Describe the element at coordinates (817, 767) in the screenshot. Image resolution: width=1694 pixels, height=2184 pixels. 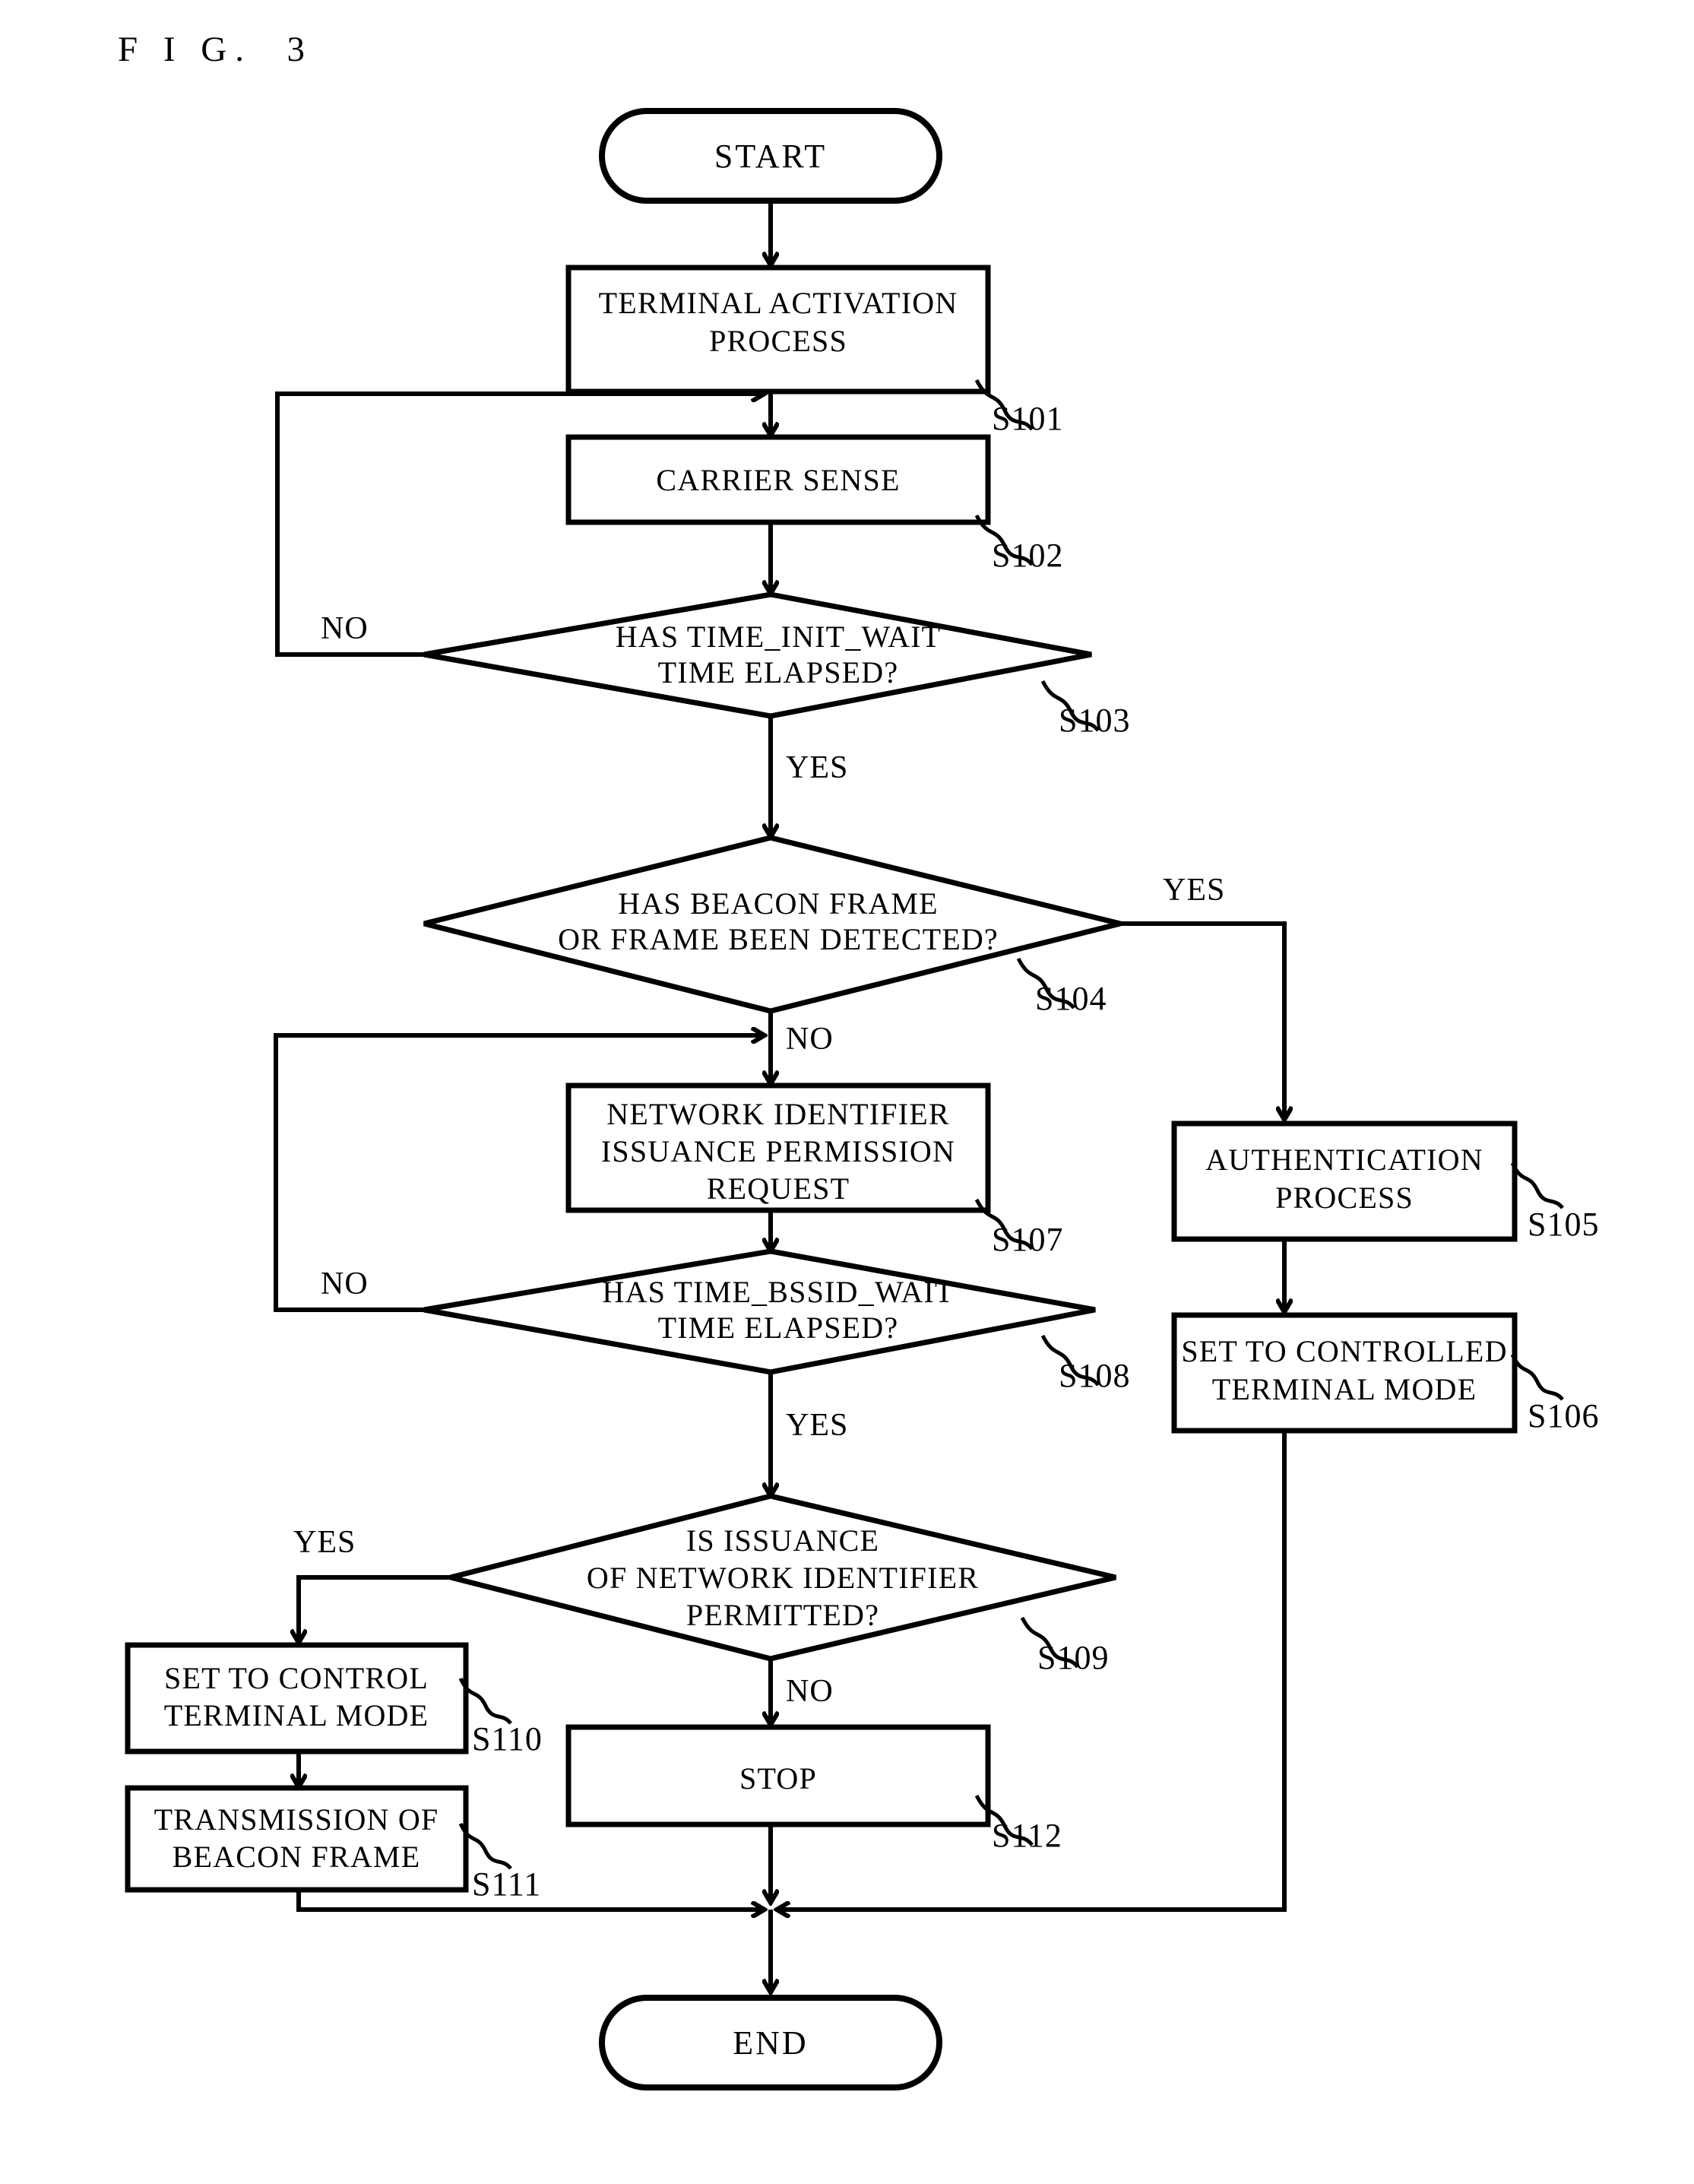
I see `branch-label-s103-yes: YES` at that location.